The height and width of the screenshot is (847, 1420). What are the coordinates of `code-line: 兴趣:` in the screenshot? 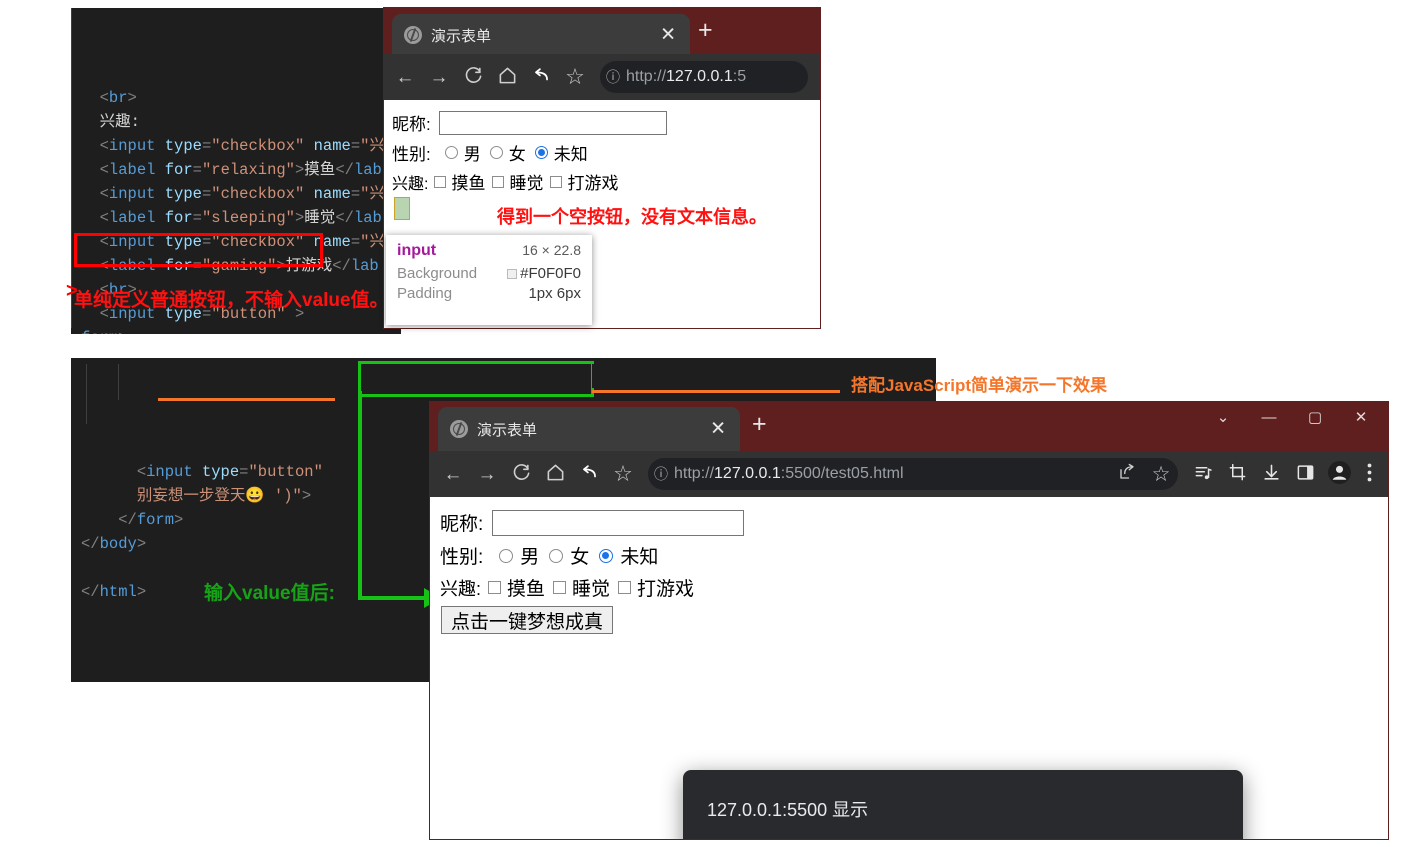 It's located at (241, 122).